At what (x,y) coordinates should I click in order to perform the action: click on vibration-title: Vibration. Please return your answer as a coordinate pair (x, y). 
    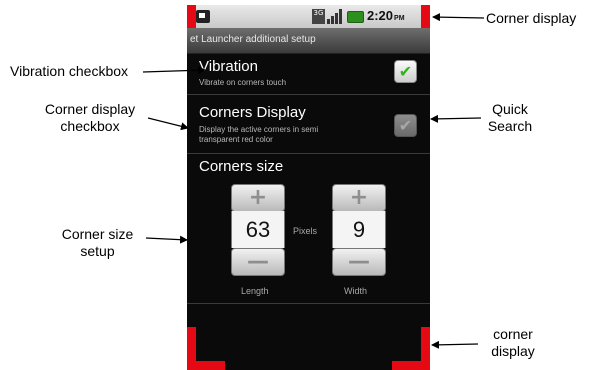
    Looking at the image, I should click on (228, 66).